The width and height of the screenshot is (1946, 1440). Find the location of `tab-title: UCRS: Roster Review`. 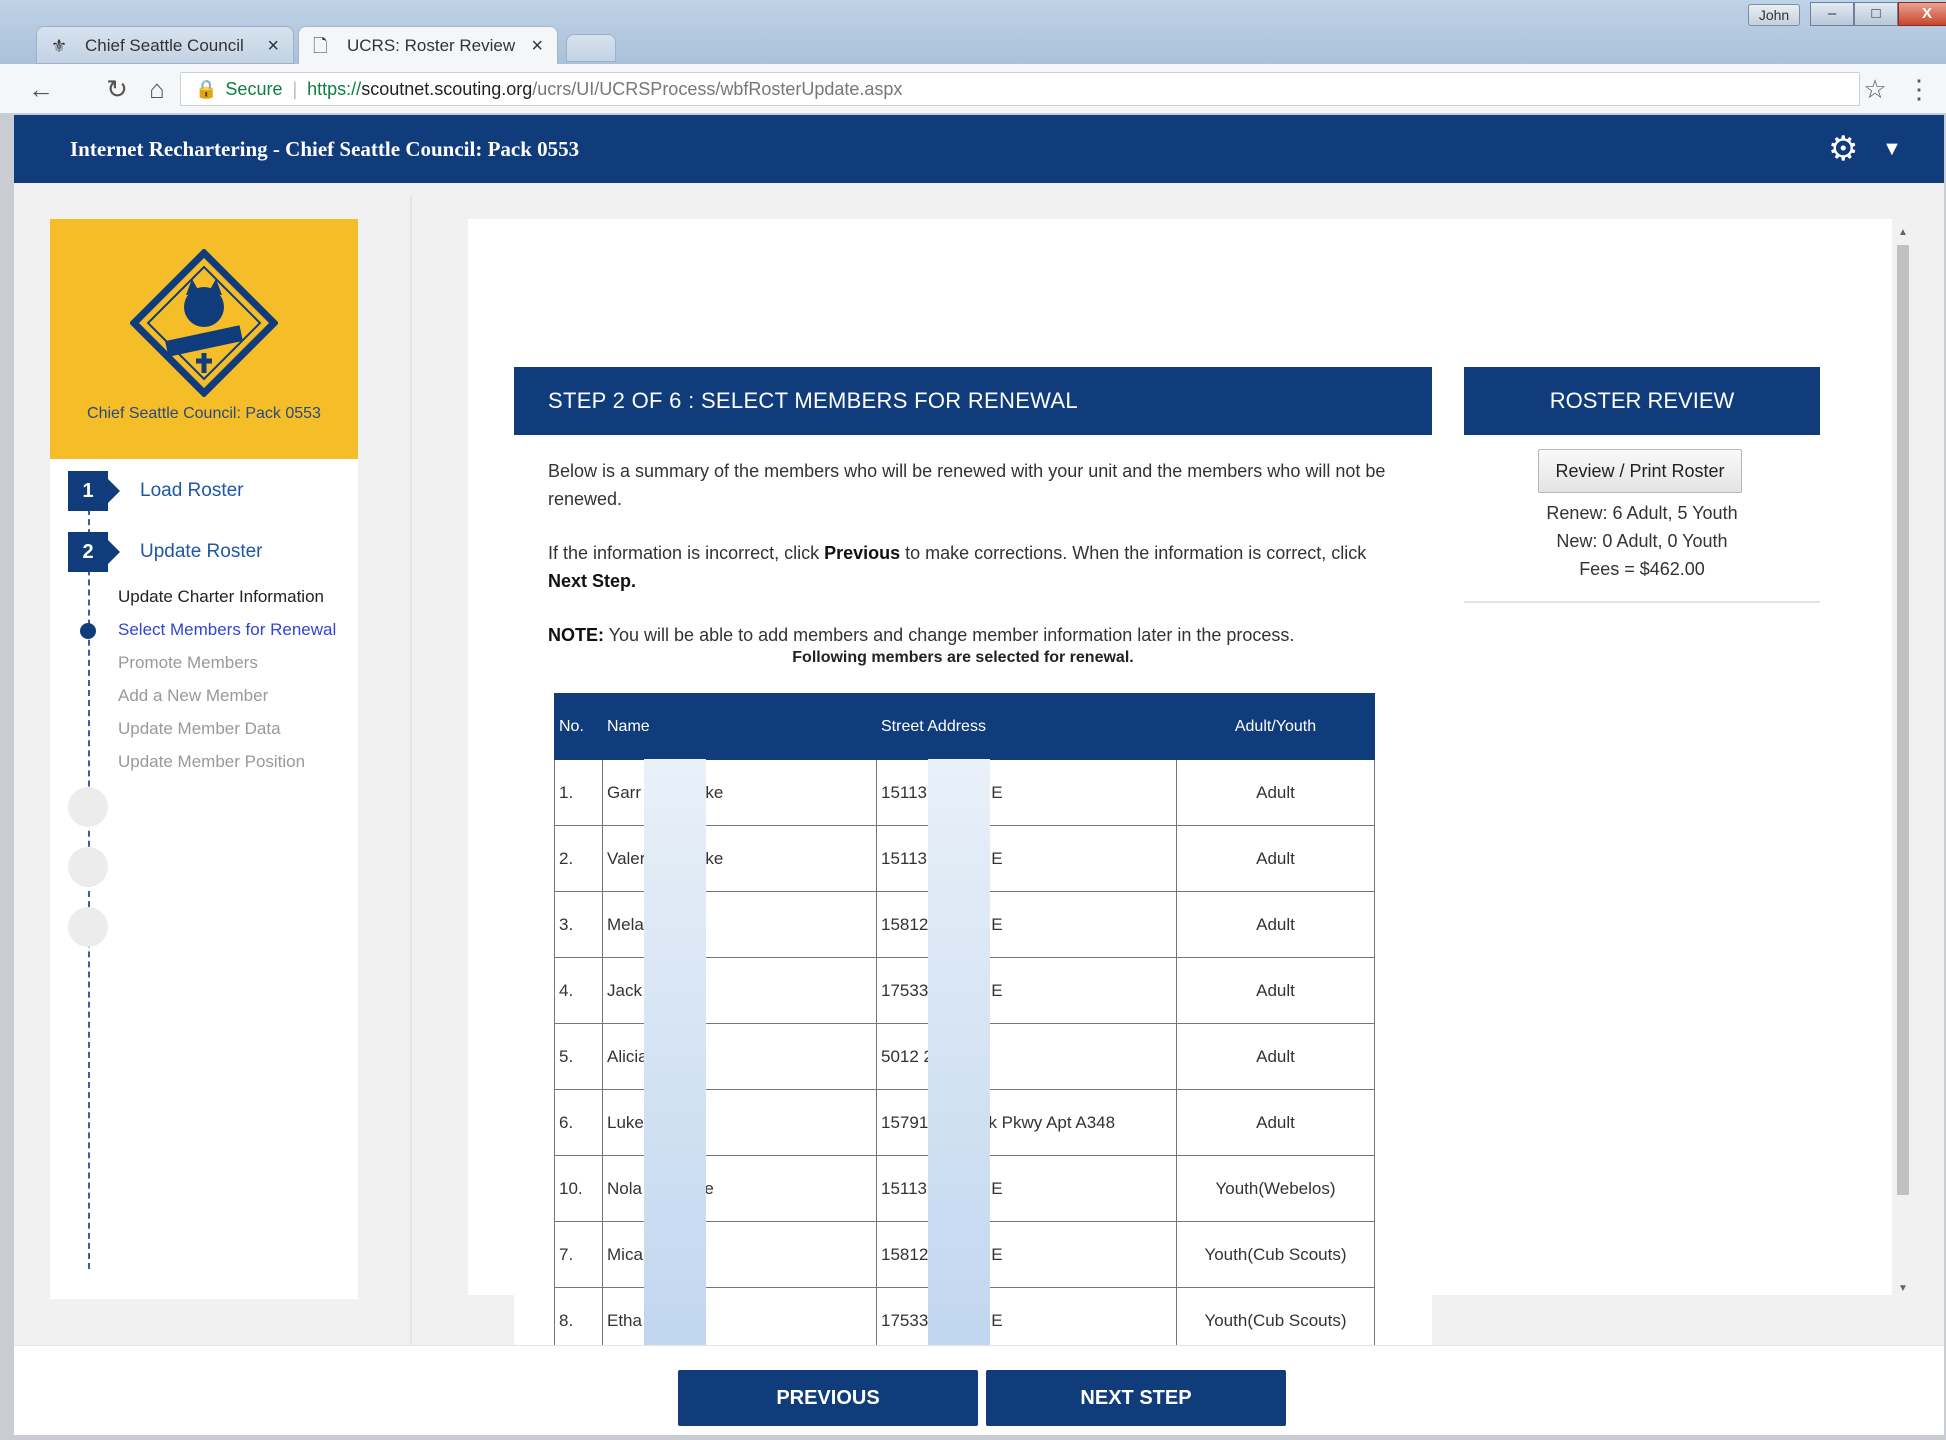

tab-title: UCRS: Roster Review is located at coordinates (431, 45).